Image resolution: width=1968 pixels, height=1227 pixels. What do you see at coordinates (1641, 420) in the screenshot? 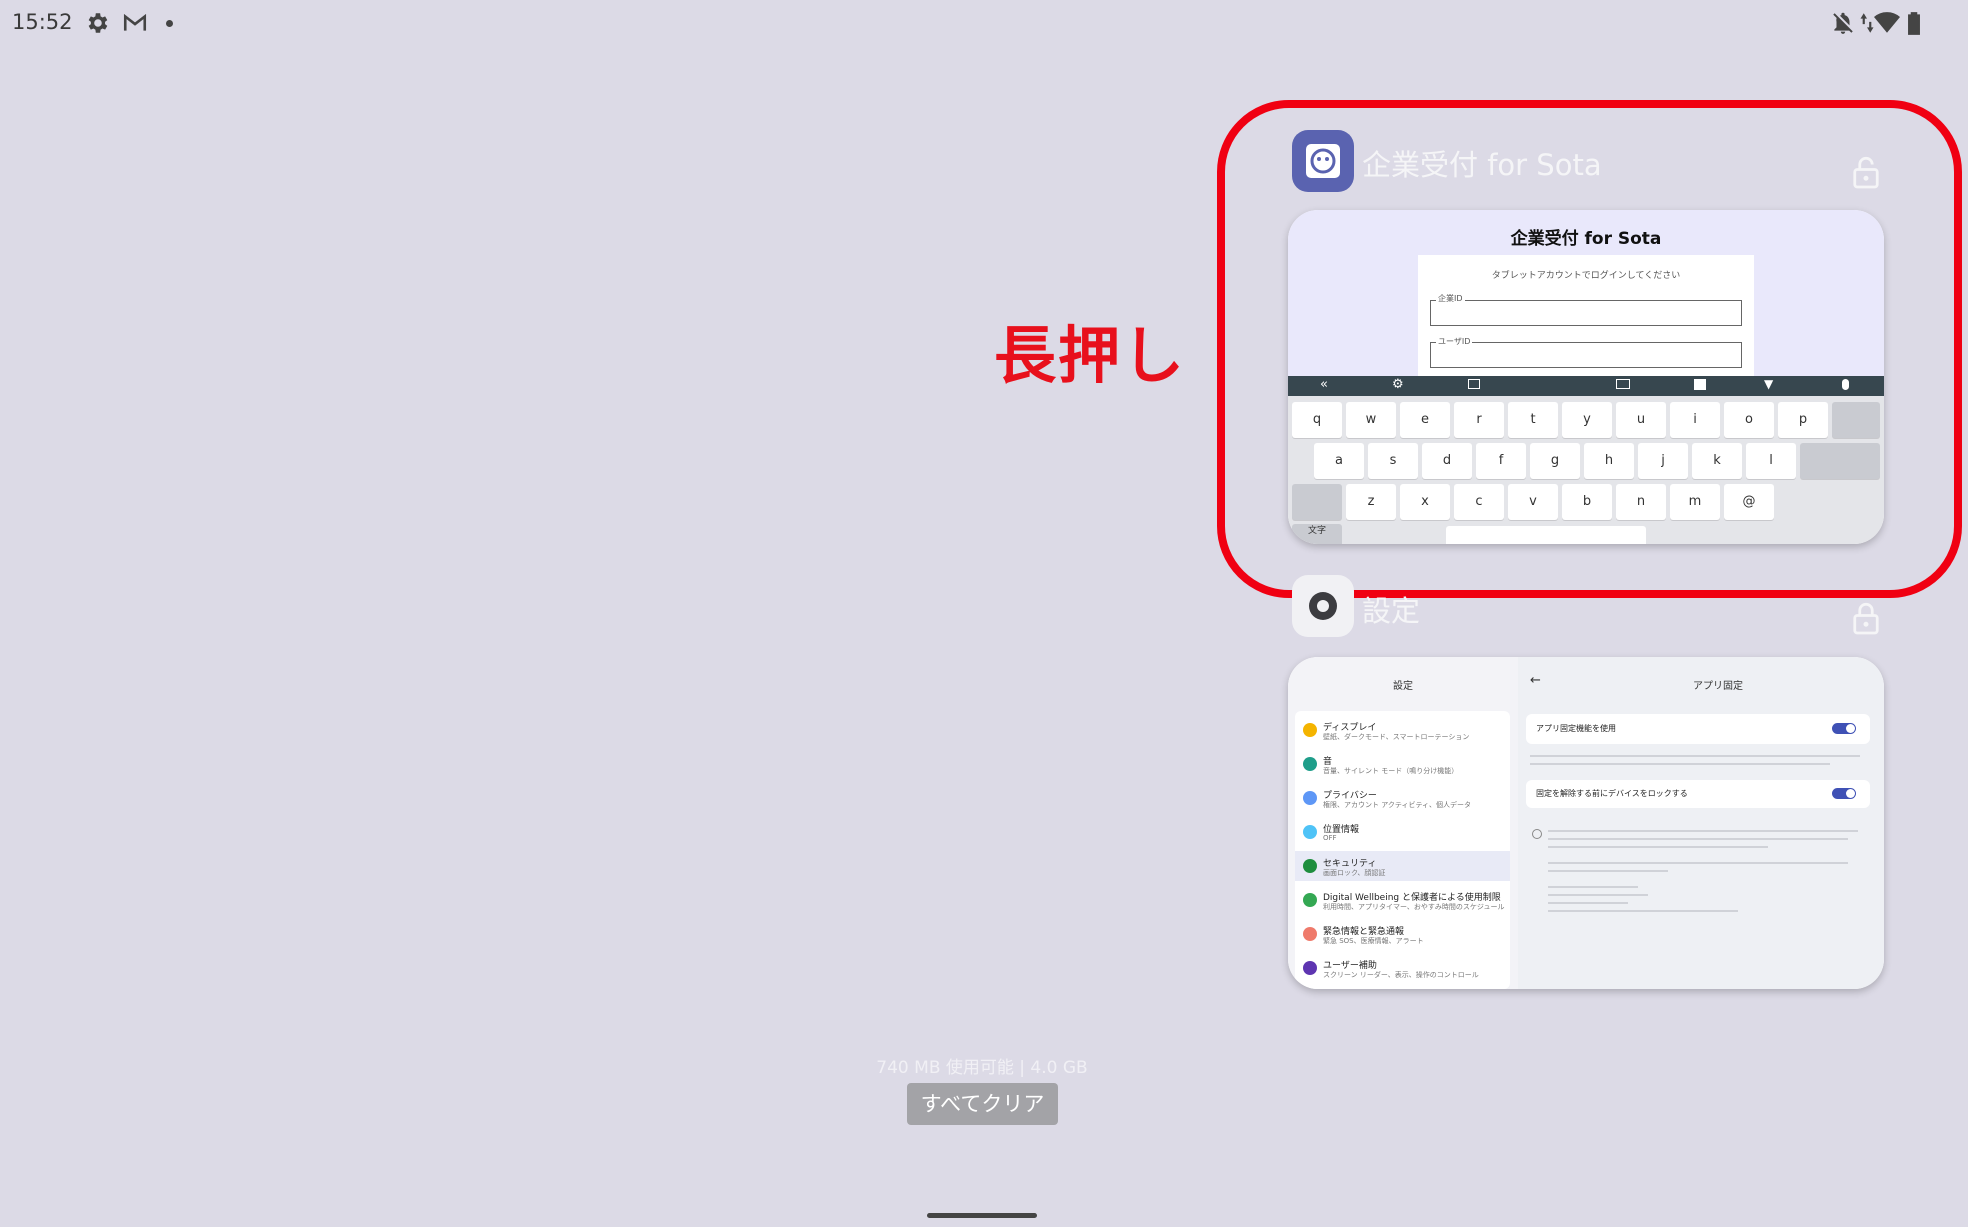
I see `key-u: u` at bounding box center [1641, 420].